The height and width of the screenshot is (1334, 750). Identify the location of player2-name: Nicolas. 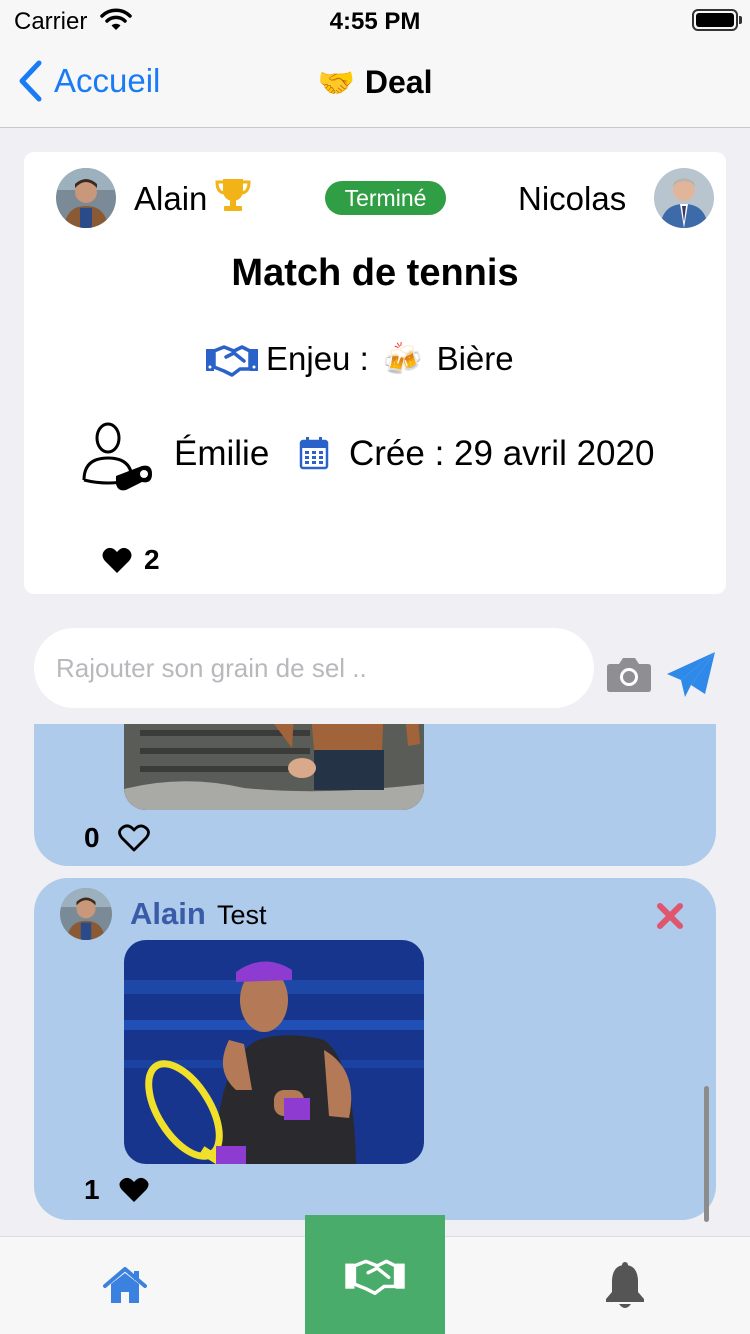
(572, 198).